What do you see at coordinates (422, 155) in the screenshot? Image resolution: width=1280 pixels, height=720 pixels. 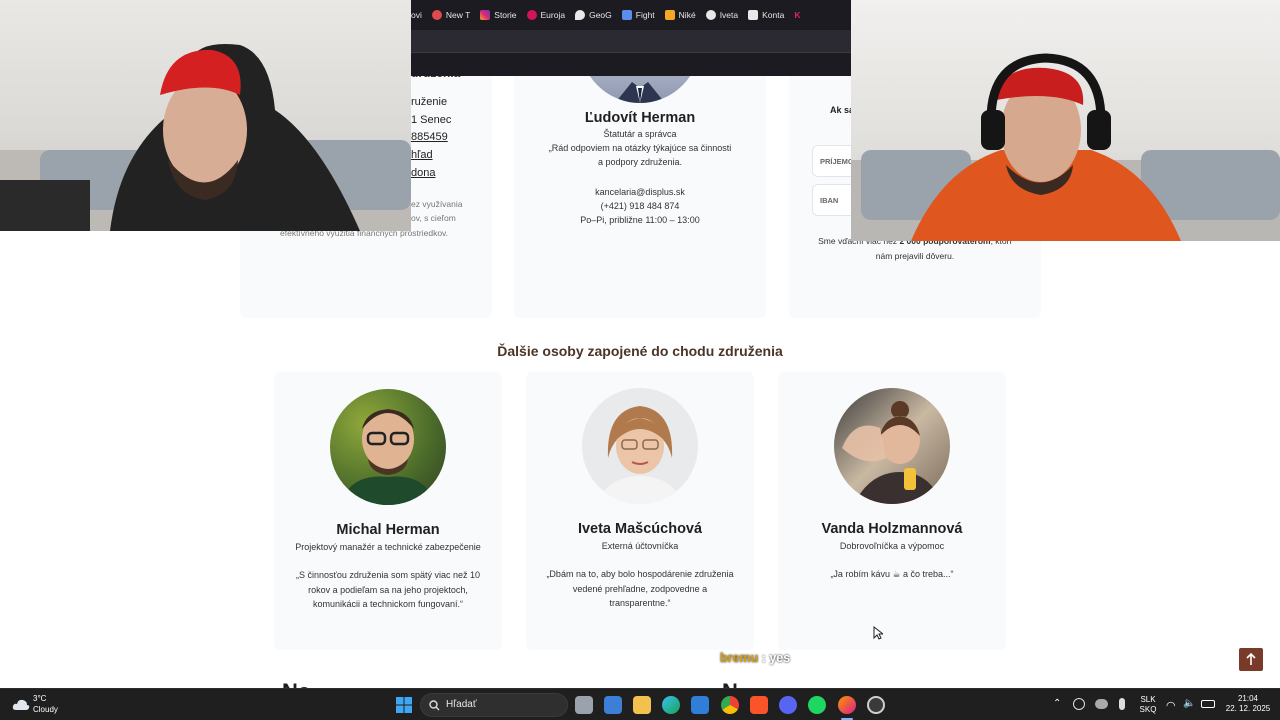 I see `left-link-4: hľad` at bounding box center [422, 155].